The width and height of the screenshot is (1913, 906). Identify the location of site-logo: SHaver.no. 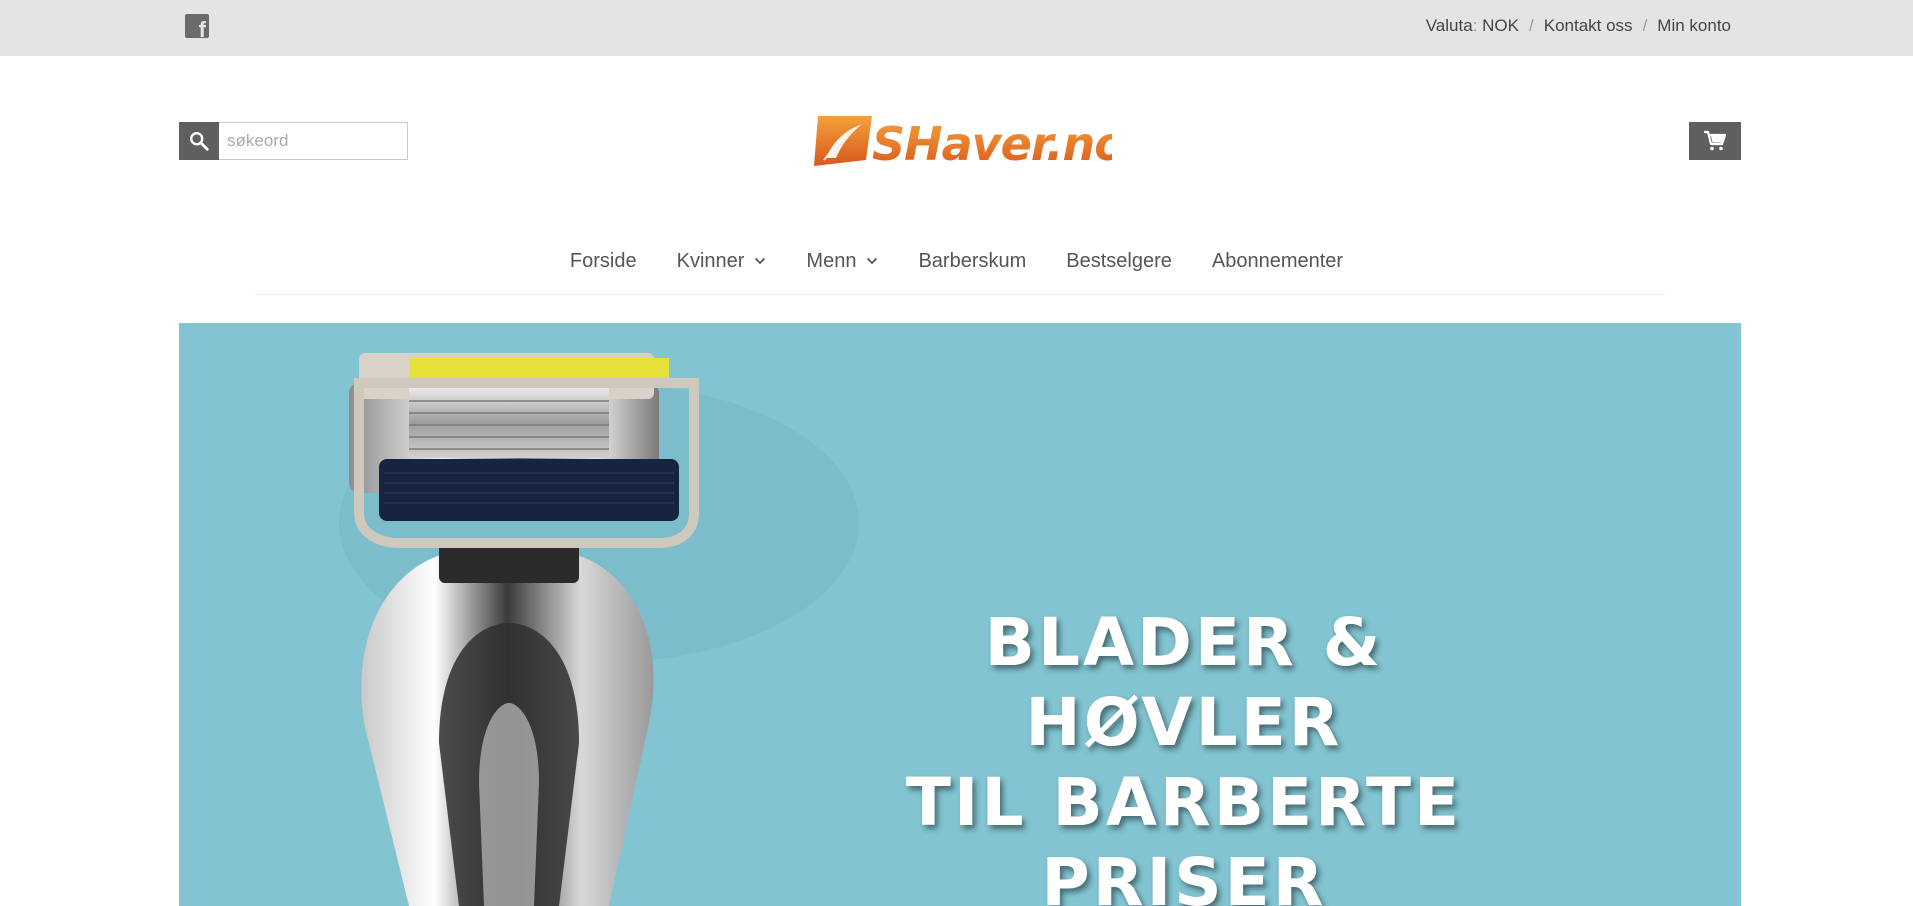
(969, 141).